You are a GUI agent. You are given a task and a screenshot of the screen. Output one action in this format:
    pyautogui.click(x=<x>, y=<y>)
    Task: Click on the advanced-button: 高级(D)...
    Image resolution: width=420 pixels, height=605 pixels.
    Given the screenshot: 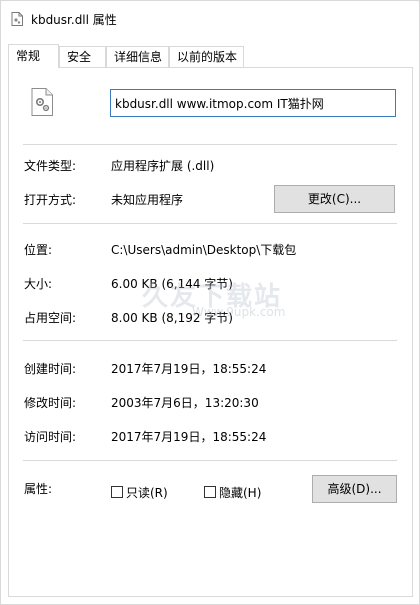 What is the action you would take?
    pyautogui.click(x=354, y=489)
    